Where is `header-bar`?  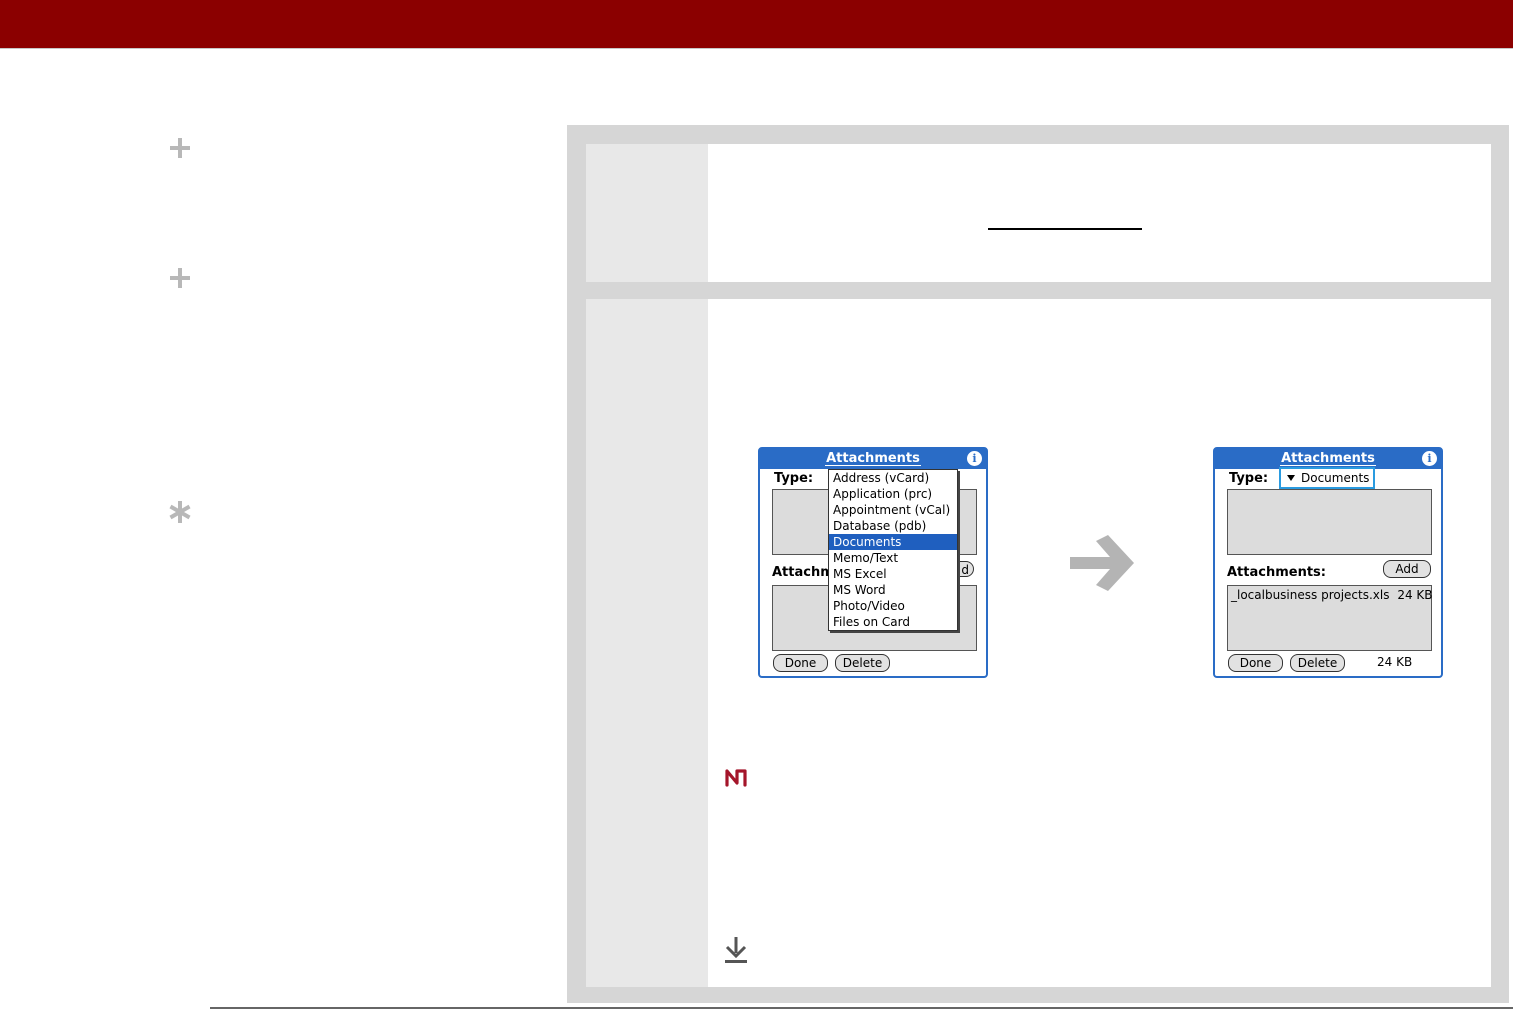 header-bar is located at coordinates (756, 24).